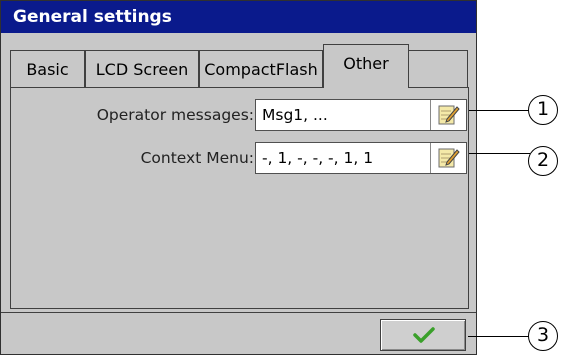  Describe the element at coordinates (261, 68) in the screenshot. I see `tab-compactflash: CompactFlash` at that location.